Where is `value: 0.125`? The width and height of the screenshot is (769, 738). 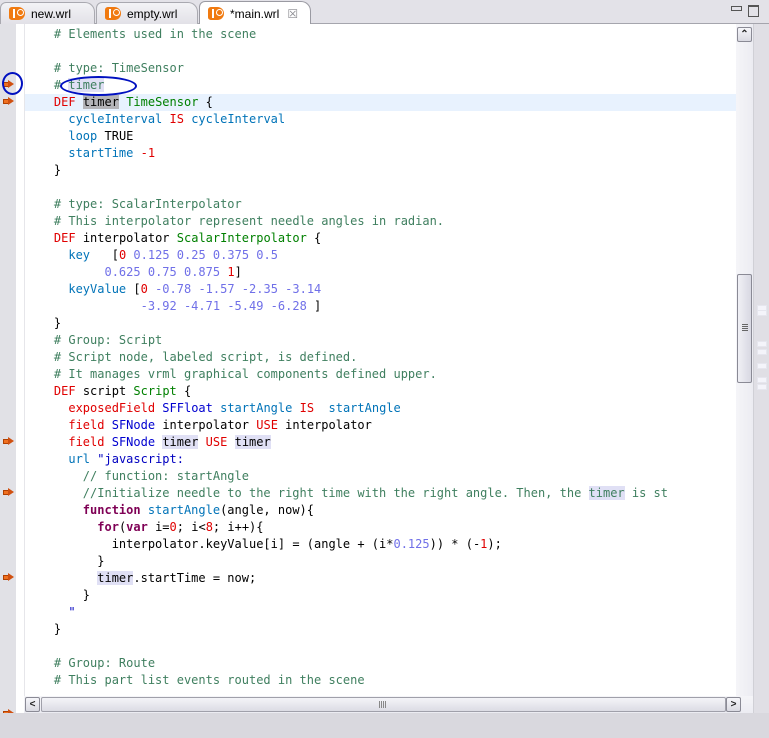 value: 0.125 is located at coordinates (411, 544).